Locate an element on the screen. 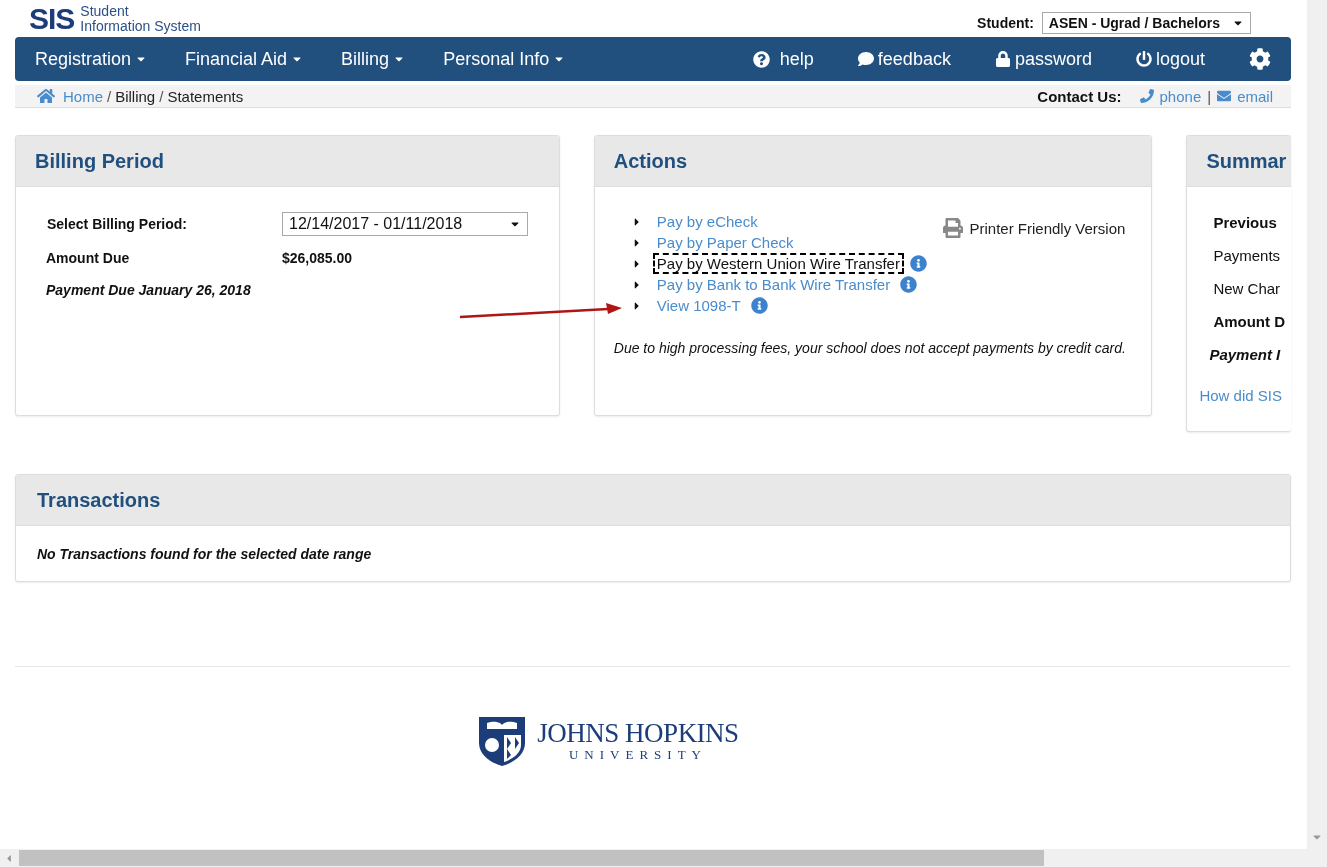 The width and height of the screenshot is (1327, 867). empty-message: No Transactions found for the selected date range is located at coordinates (205, 554).